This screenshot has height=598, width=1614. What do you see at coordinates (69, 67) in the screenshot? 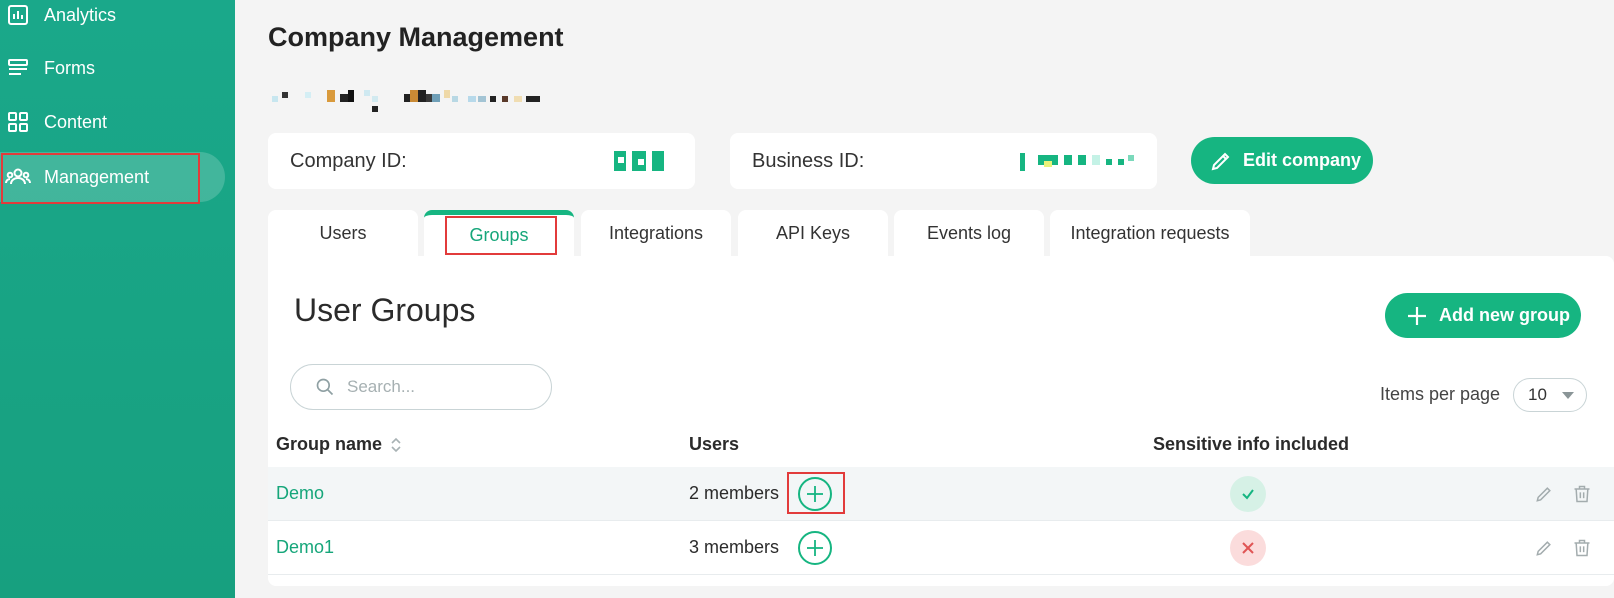
I see `sidebar-item-label: Forms` at bounding box center [69, 67].